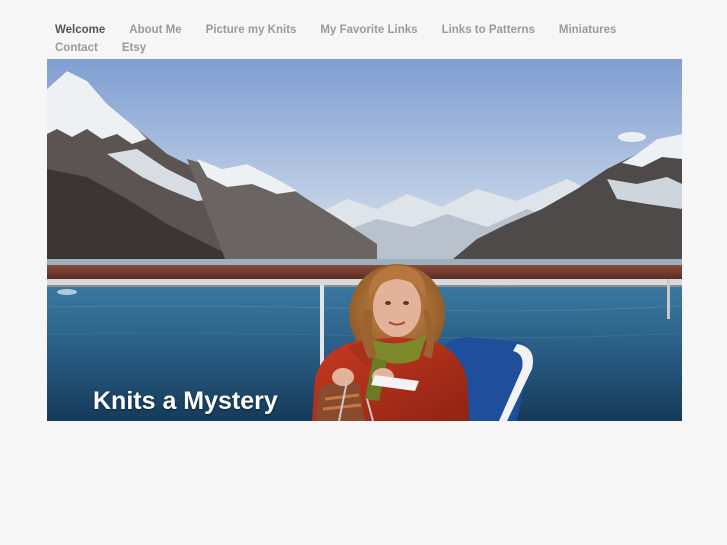  What do you see at coordinates (155, 30) in the screenshot?
I see `nav-item-about-me: About Me` at bounding box center [155, 30].